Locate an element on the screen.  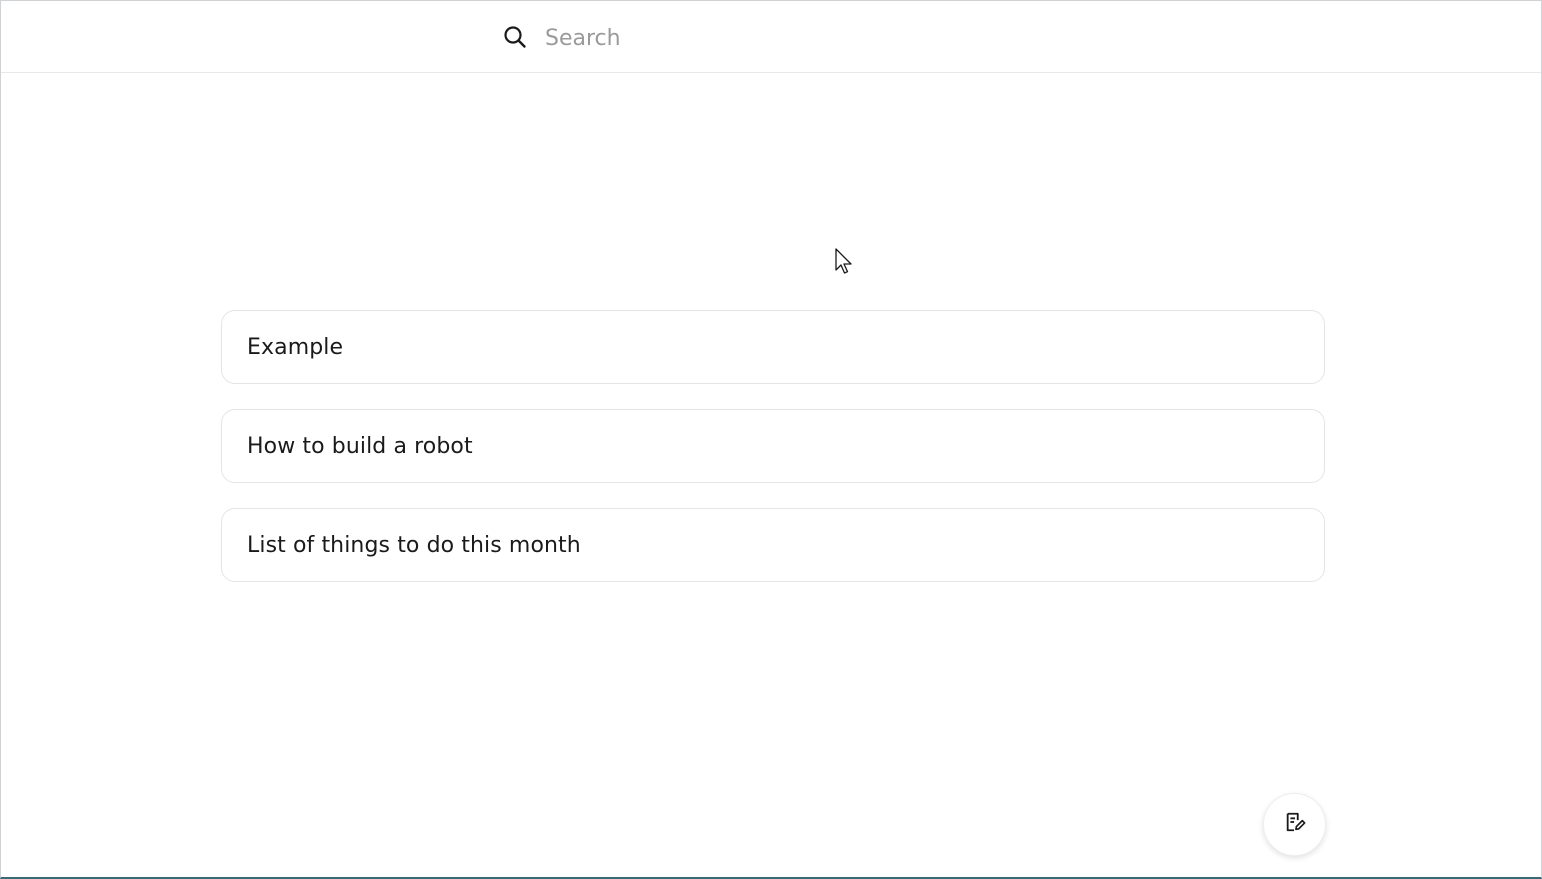
search-bar is located at coordinates (771, 37).